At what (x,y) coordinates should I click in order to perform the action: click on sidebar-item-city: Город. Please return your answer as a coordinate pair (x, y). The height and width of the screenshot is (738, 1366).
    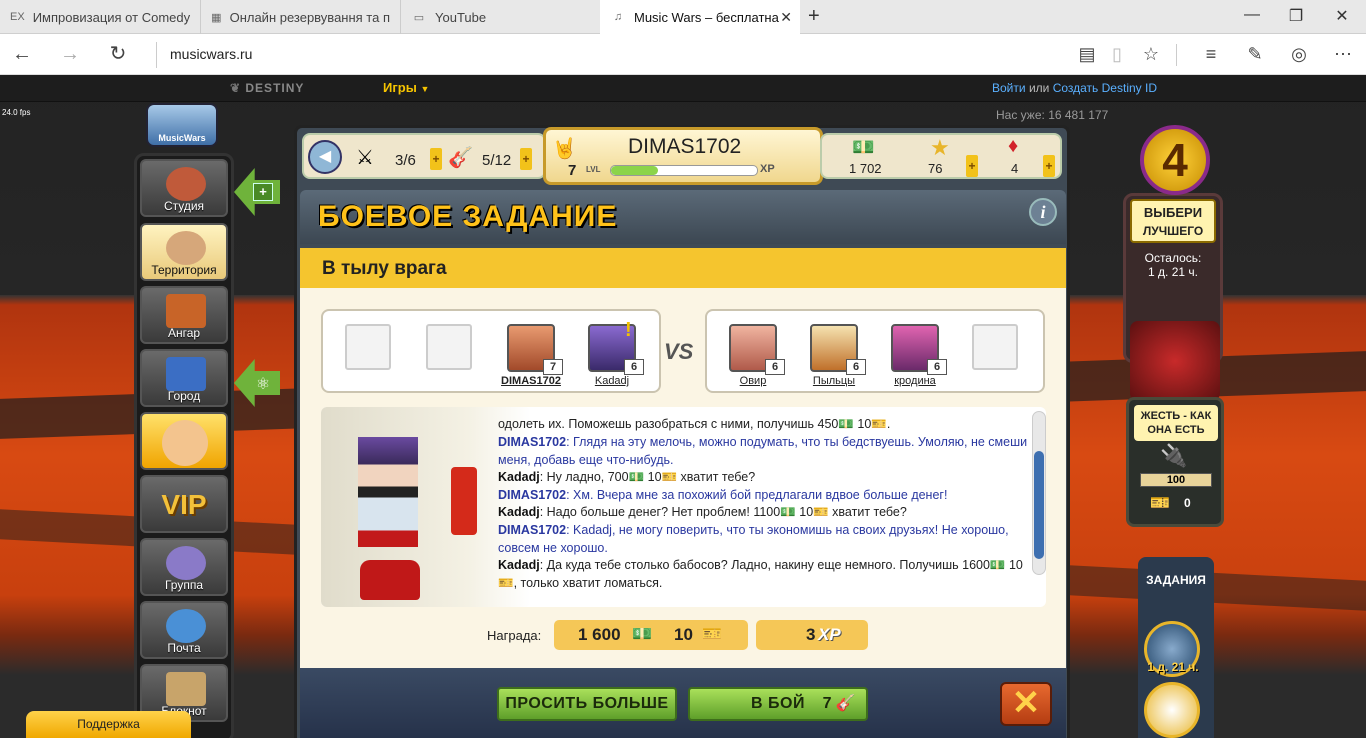
    Looking at the image, I should click on (184, 378).